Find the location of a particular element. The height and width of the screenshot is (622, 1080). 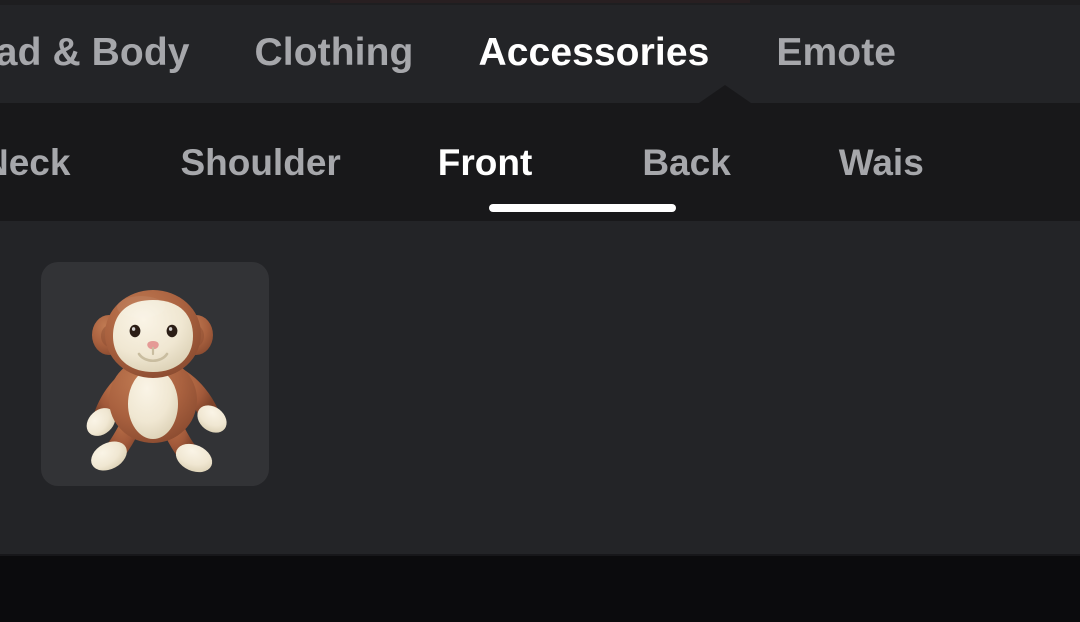

monkey-plush-icon is located at coordinates (156, 381).